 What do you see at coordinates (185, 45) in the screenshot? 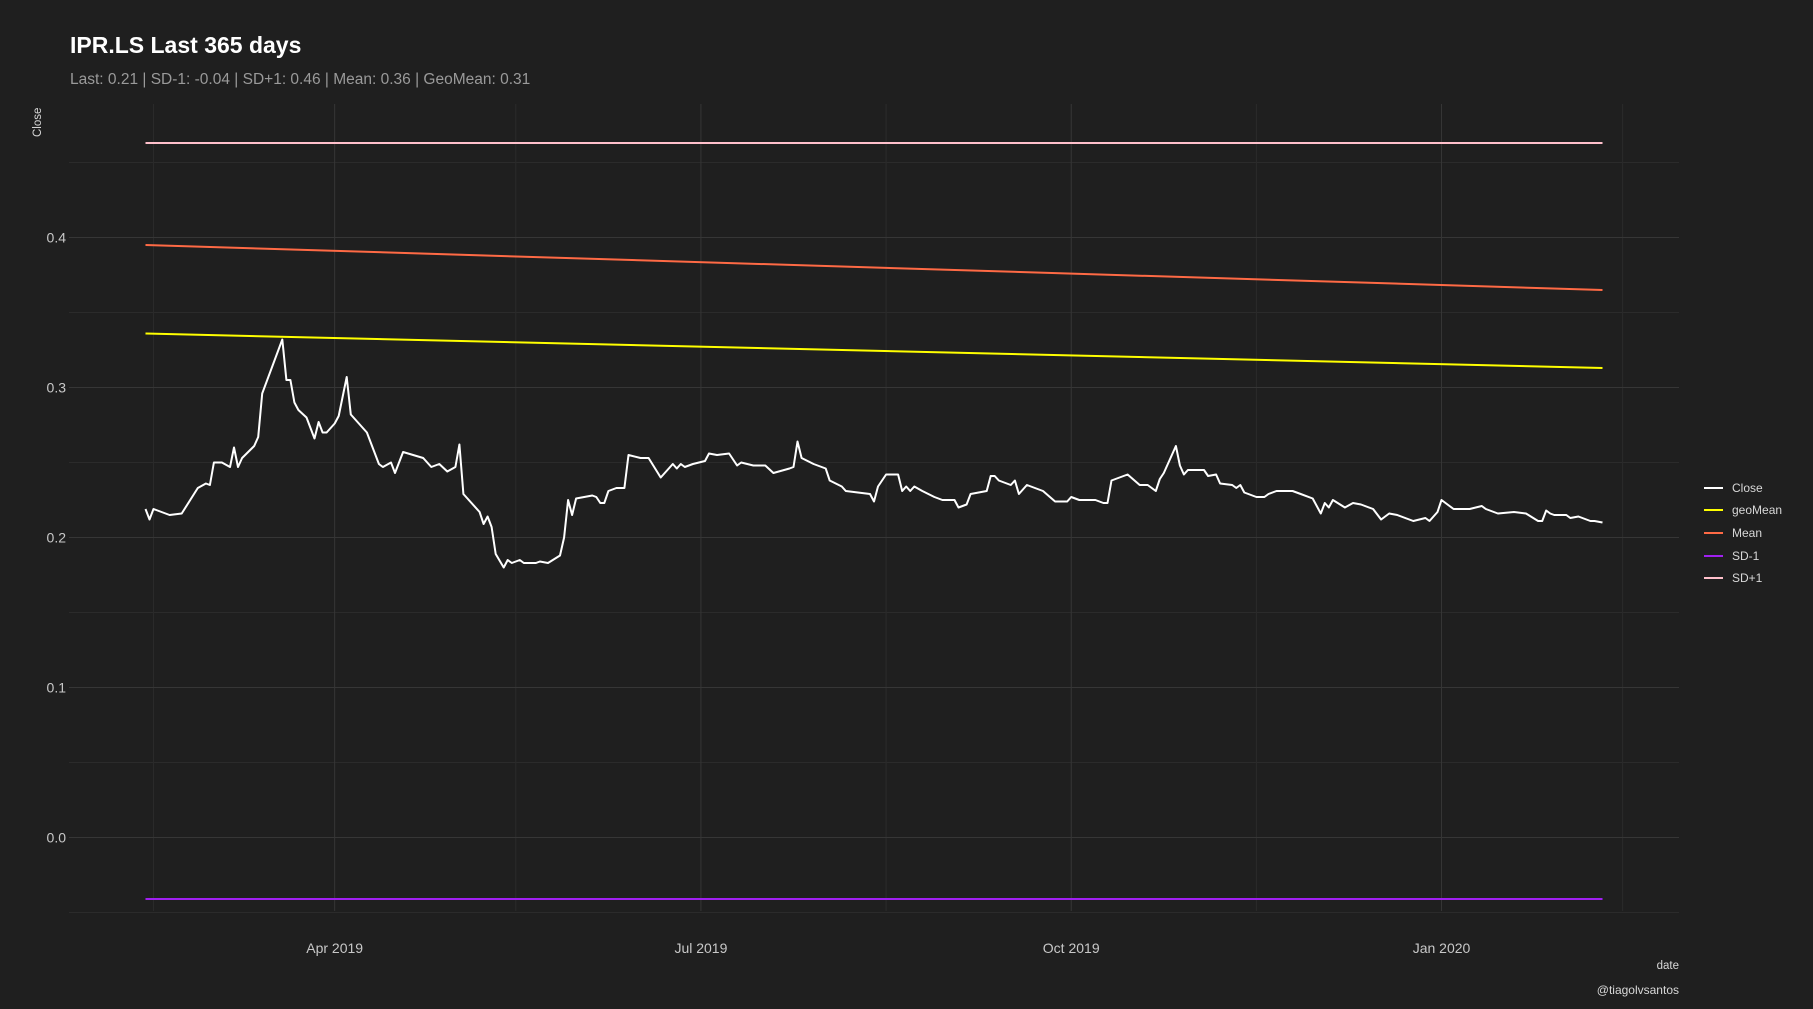
I see `chart-title: IPR.LS Last 365 days` at bounding box center [185, 45].